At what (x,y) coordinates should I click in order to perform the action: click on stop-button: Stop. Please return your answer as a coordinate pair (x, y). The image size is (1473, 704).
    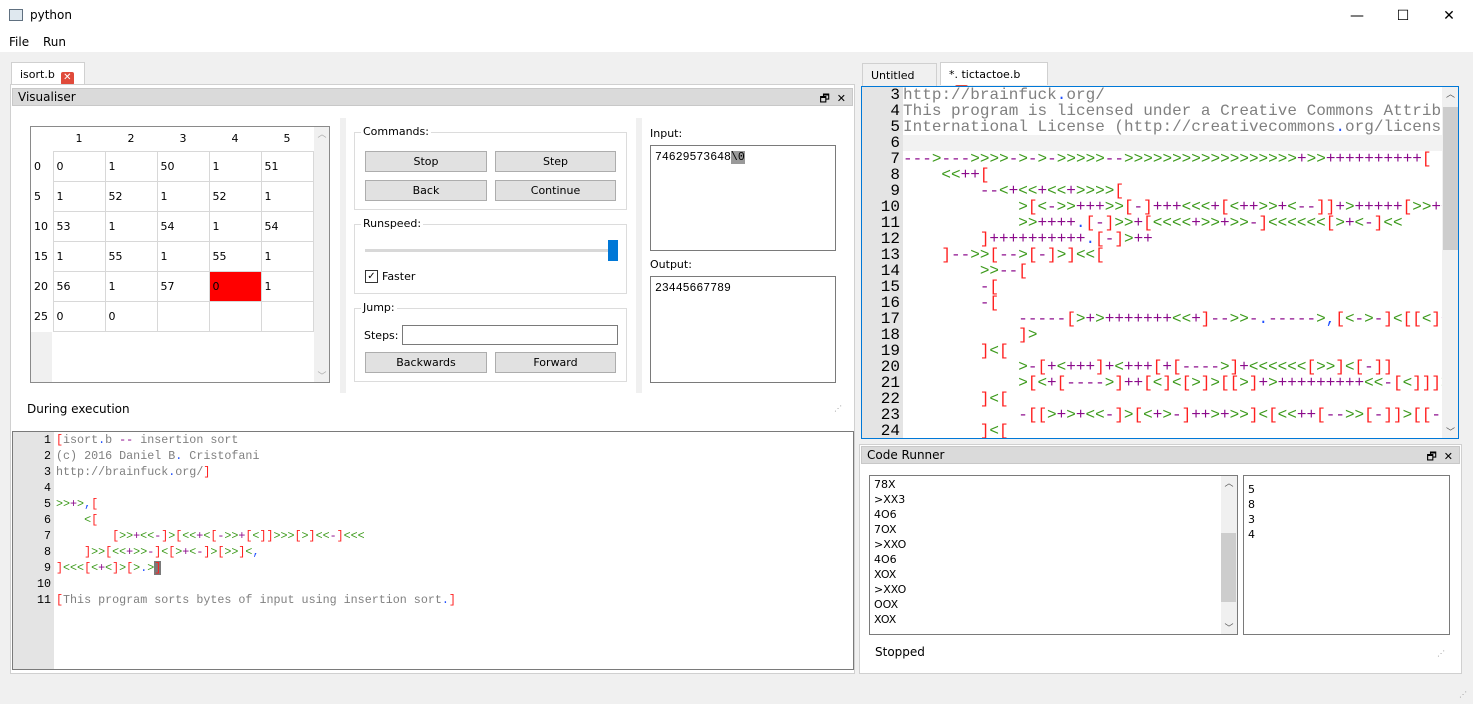
    Looking at the image, I should click on (426, 161).